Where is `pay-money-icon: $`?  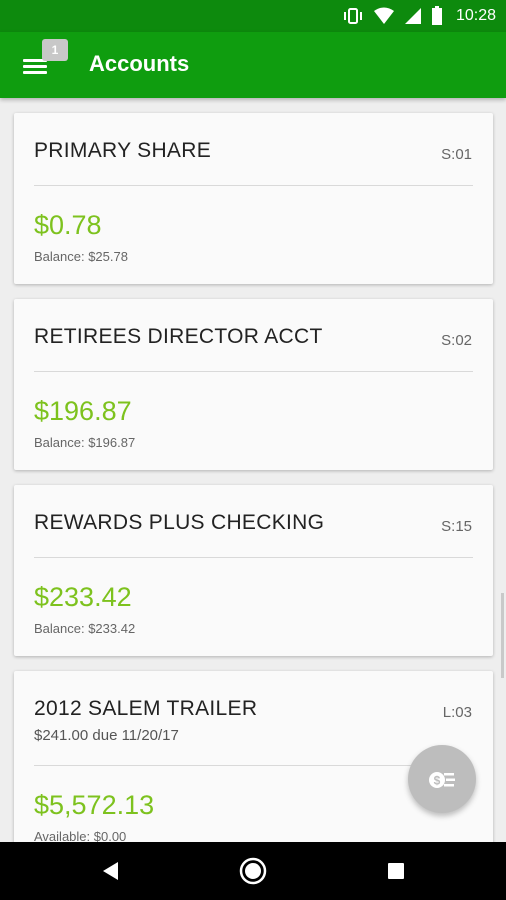
pay-money-icon: $ is located at coordinates (442, 780).